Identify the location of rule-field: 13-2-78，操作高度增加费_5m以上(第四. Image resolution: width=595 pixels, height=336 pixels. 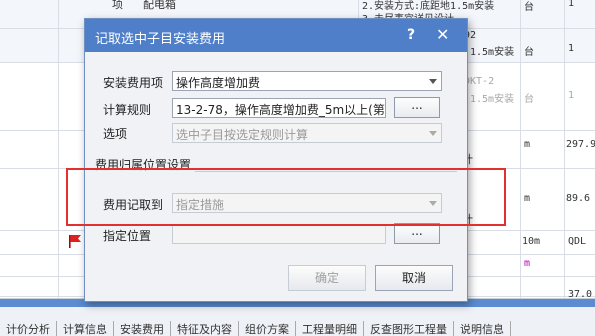
(279, 108).